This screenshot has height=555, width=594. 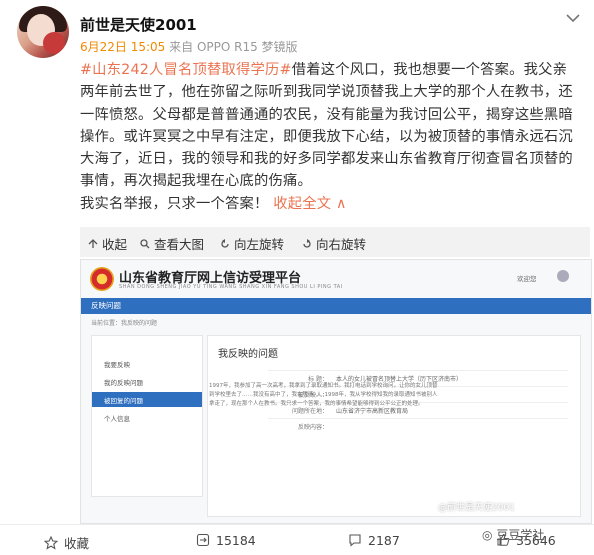 What do you see at coordinates (123, 383) in the screenshot?
I see `sidebar-item: 我的反映问题` at bounding box center [123, 383].